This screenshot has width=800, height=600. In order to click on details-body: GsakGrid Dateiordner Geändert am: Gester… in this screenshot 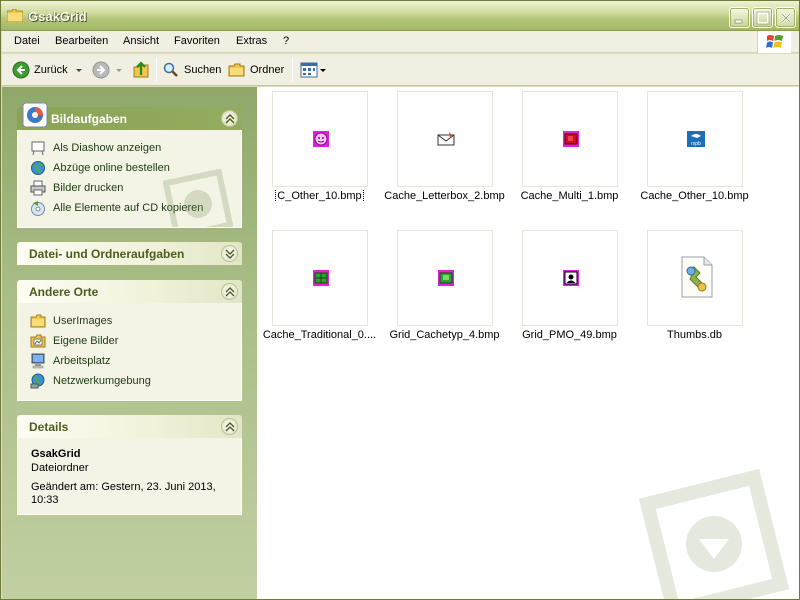, I will do `click(129, 476)`.